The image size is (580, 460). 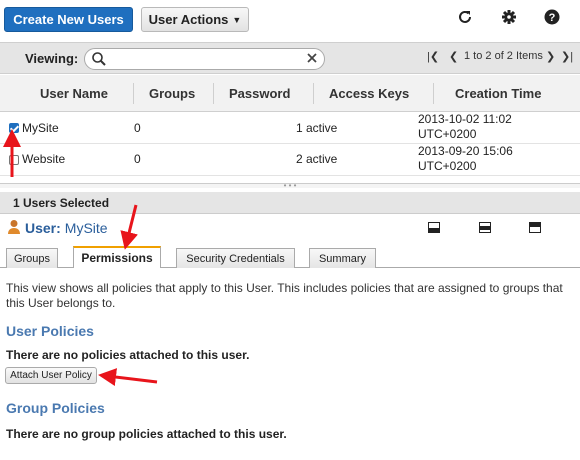 I want to click on user-icon, so click(x=14, y=228).